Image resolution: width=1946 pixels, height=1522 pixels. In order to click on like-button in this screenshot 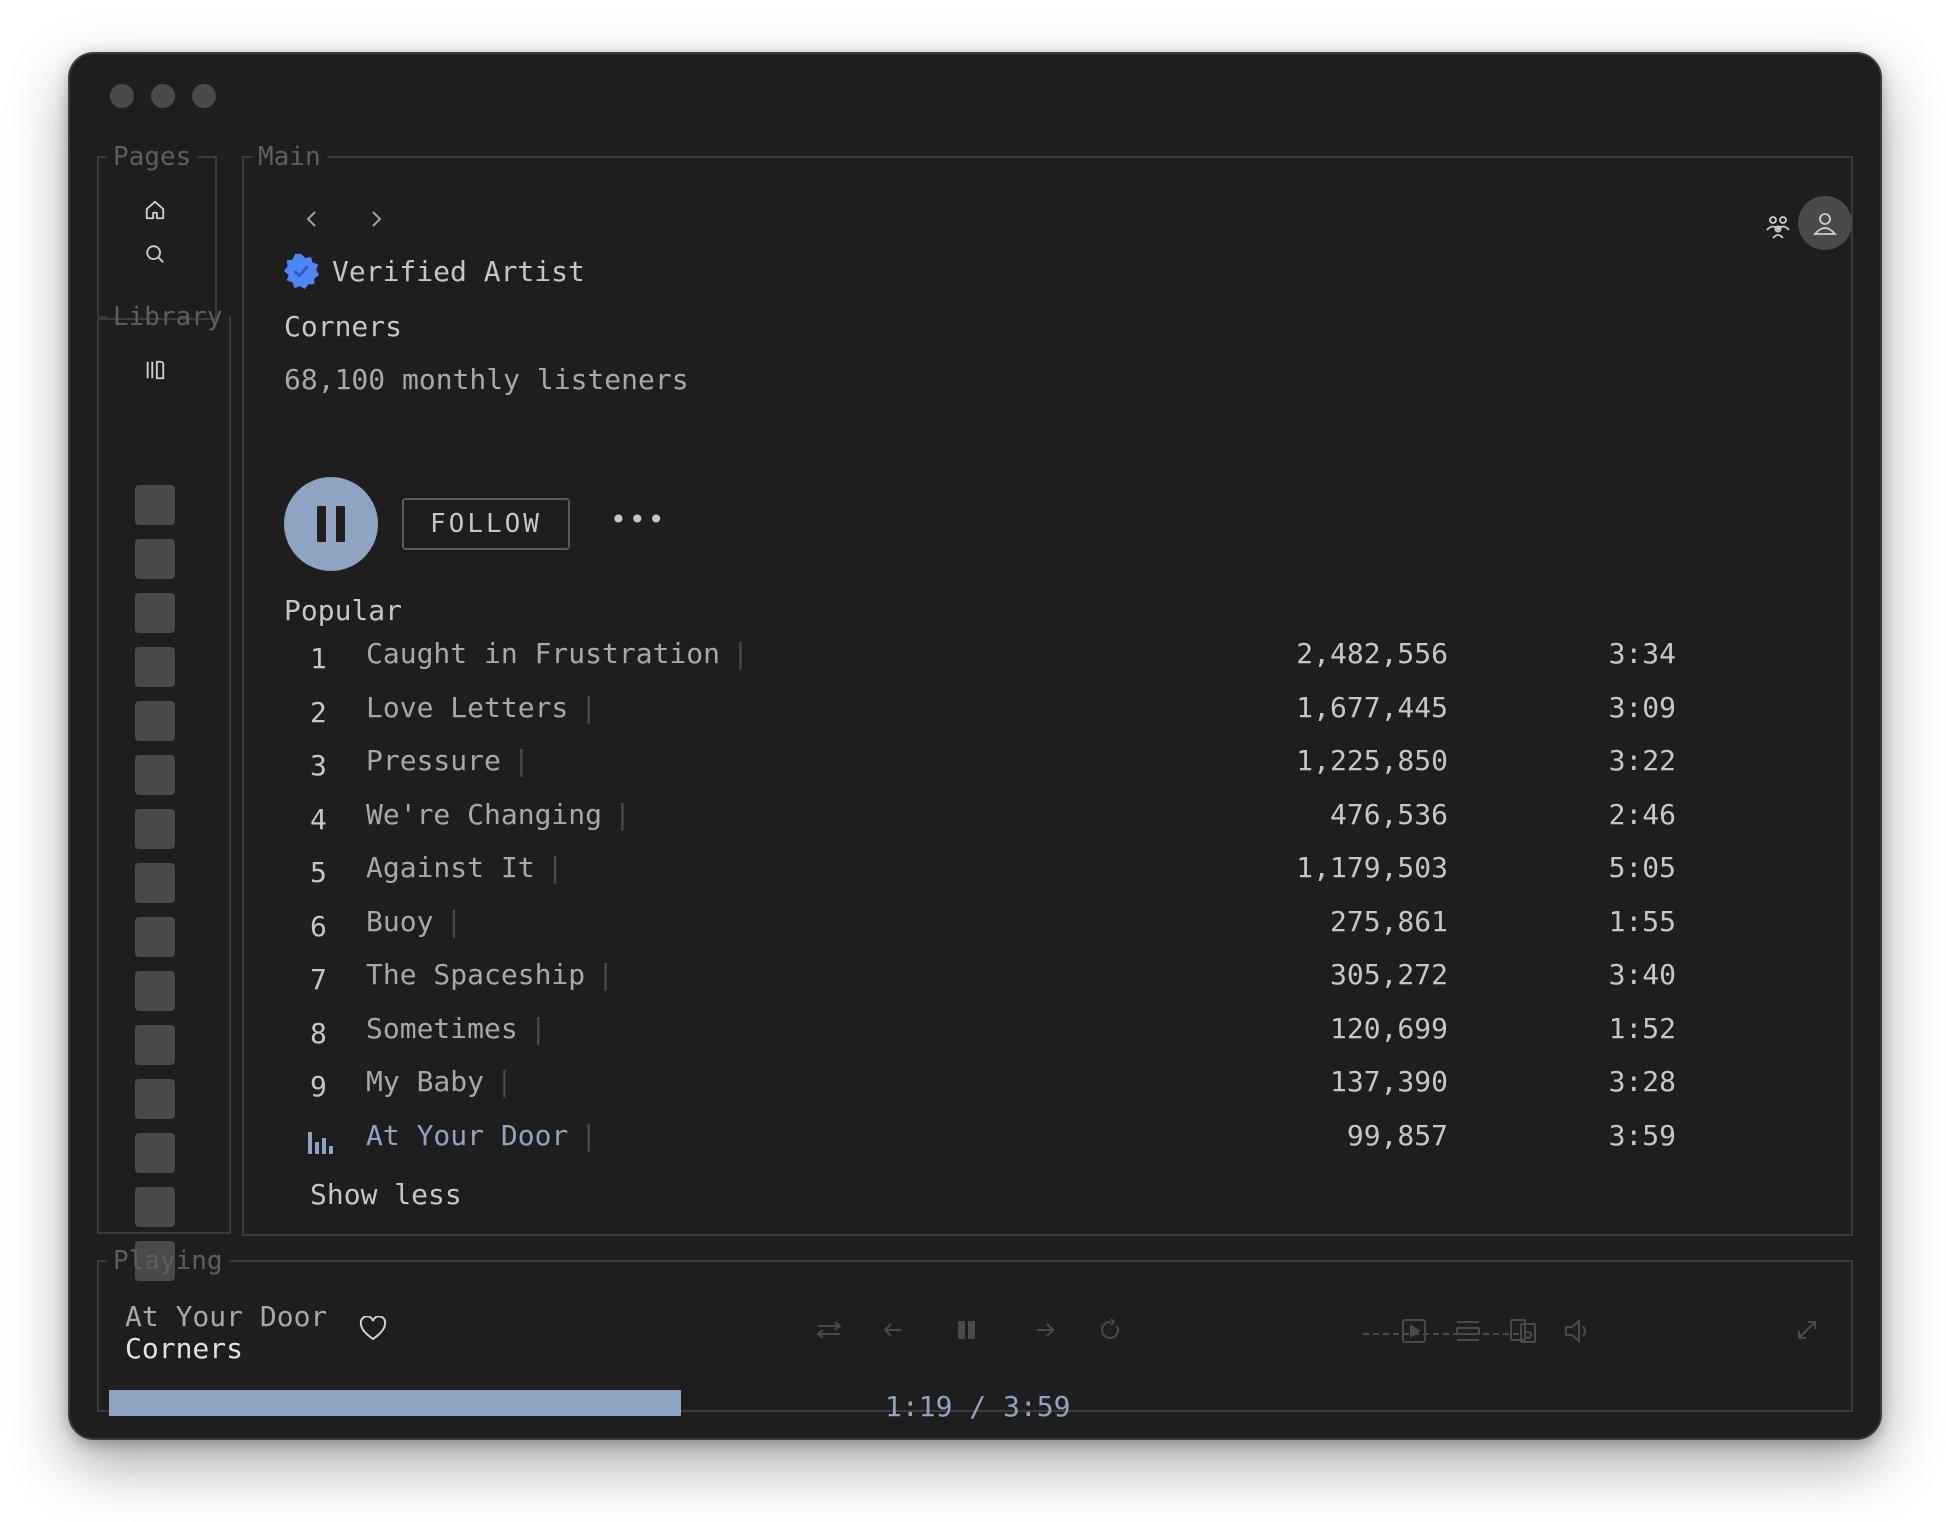, I will do `click(373, 1330)`.